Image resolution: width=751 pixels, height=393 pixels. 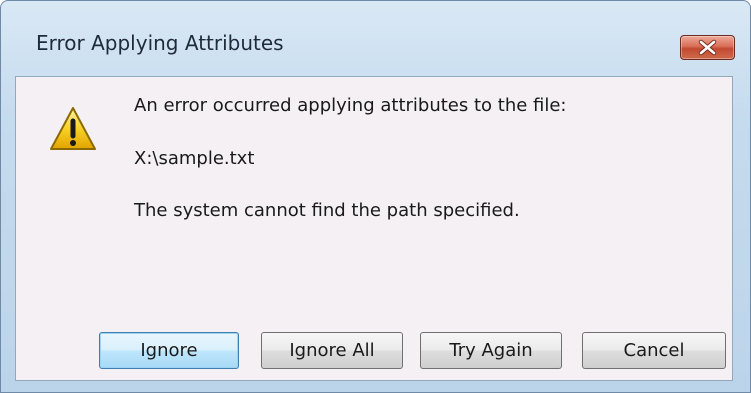 I want to click on dialog-title: Error Applying Attributes, so click(x=160, y=43).